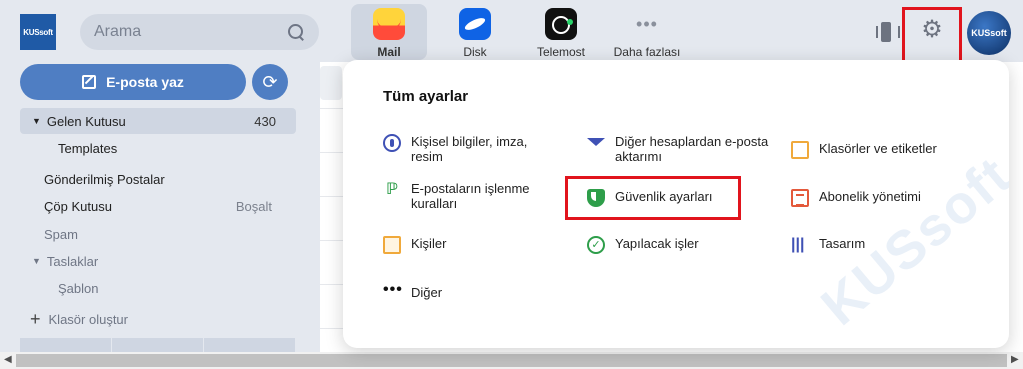 This screenshot has height=369, width=1023. I want to click on folder-label: Çöp Kutusu, so click(78, 206).